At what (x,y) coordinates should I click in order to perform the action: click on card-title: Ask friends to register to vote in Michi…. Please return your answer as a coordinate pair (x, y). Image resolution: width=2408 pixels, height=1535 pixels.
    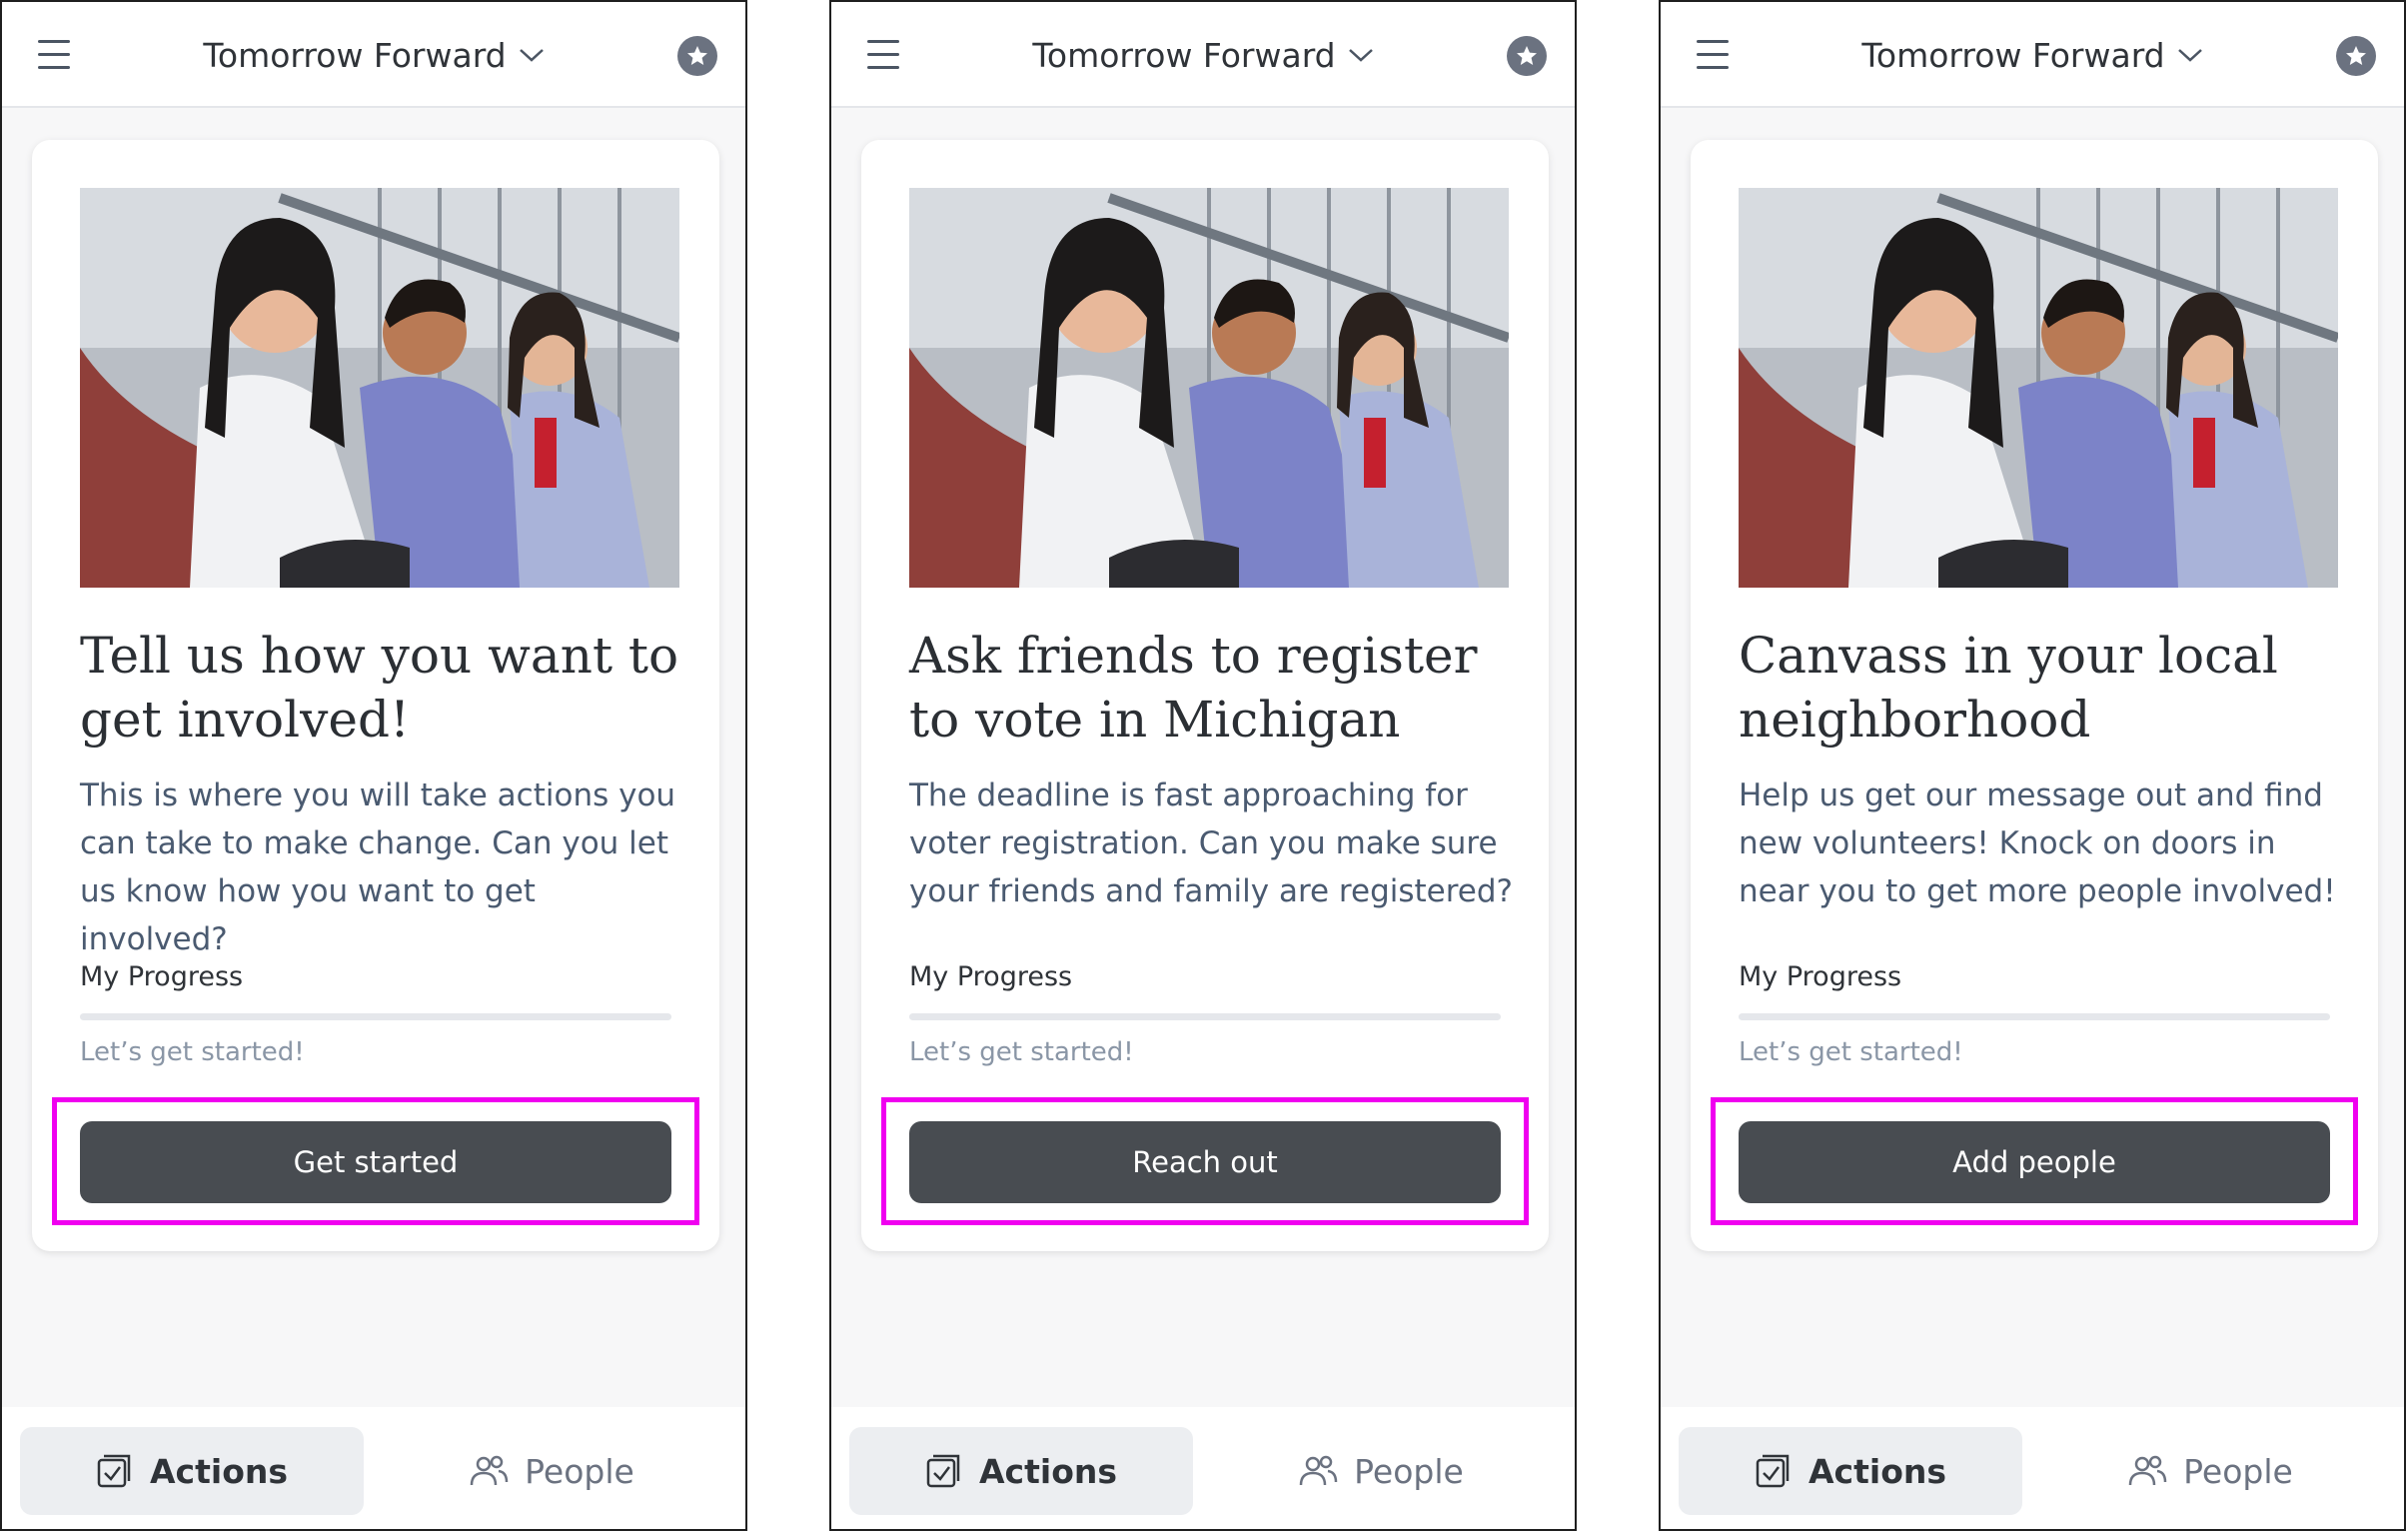
    Looking at the image, I should click on (1193, 688).